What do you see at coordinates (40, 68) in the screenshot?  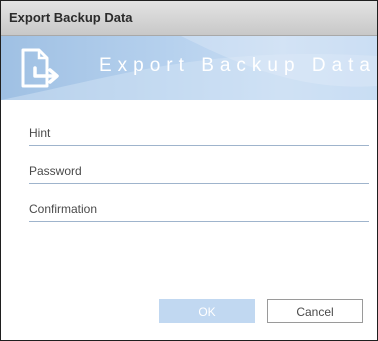 I see `export-document-icon` at bounding box center [40, 68].